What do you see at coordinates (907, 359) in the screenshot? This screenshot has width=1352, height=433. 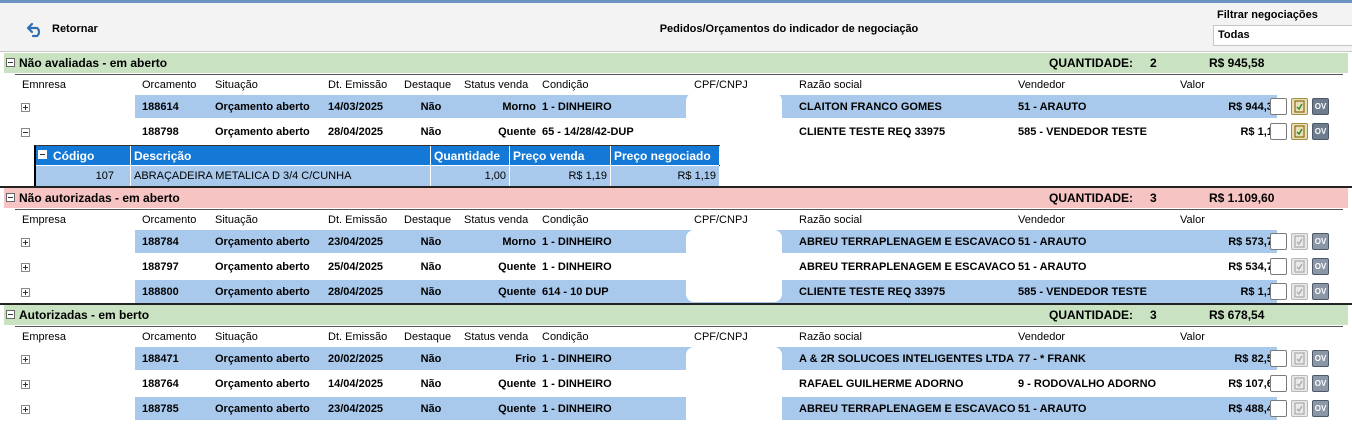 I see `cell-razao-social: A & 2R SOLUCOES INTELIGENTES LTDA` at bounding box center [907, 359].